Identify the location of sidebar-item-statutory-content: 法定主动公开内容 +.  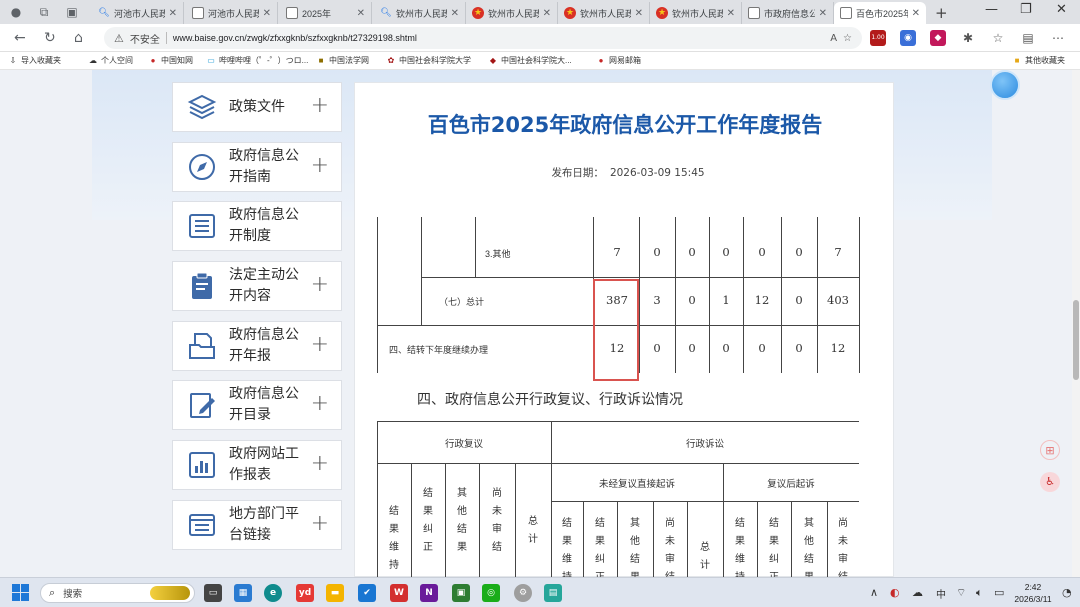
(257, 286).